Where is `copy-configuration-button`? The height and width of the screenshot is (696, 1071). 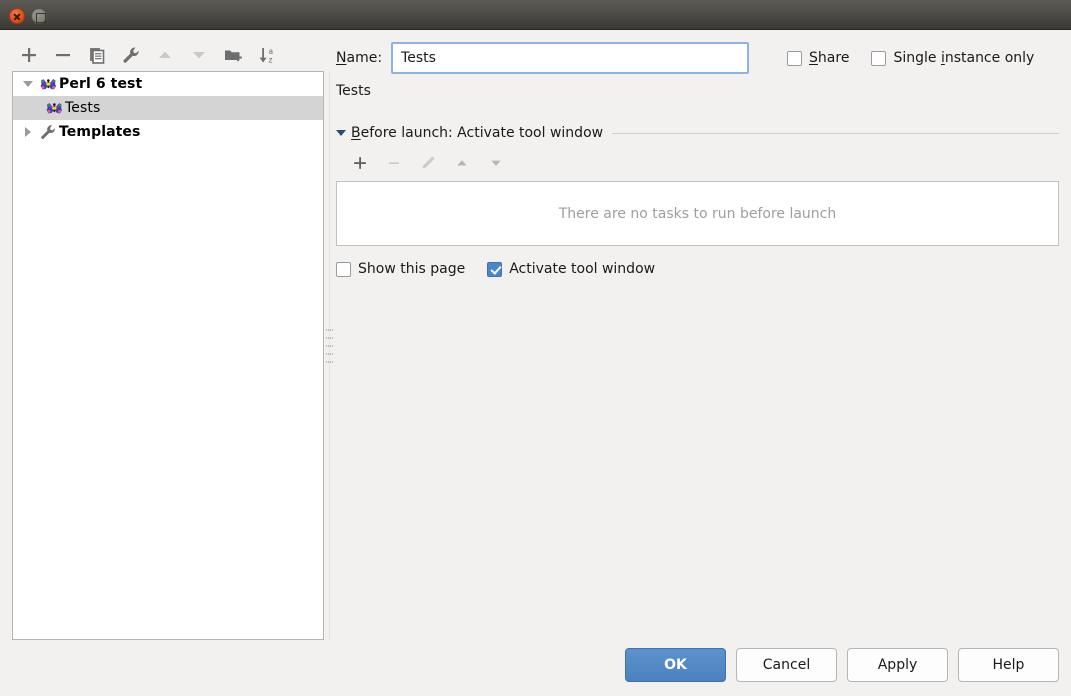
copy-configuration-button is located at coordinates (97, 55).